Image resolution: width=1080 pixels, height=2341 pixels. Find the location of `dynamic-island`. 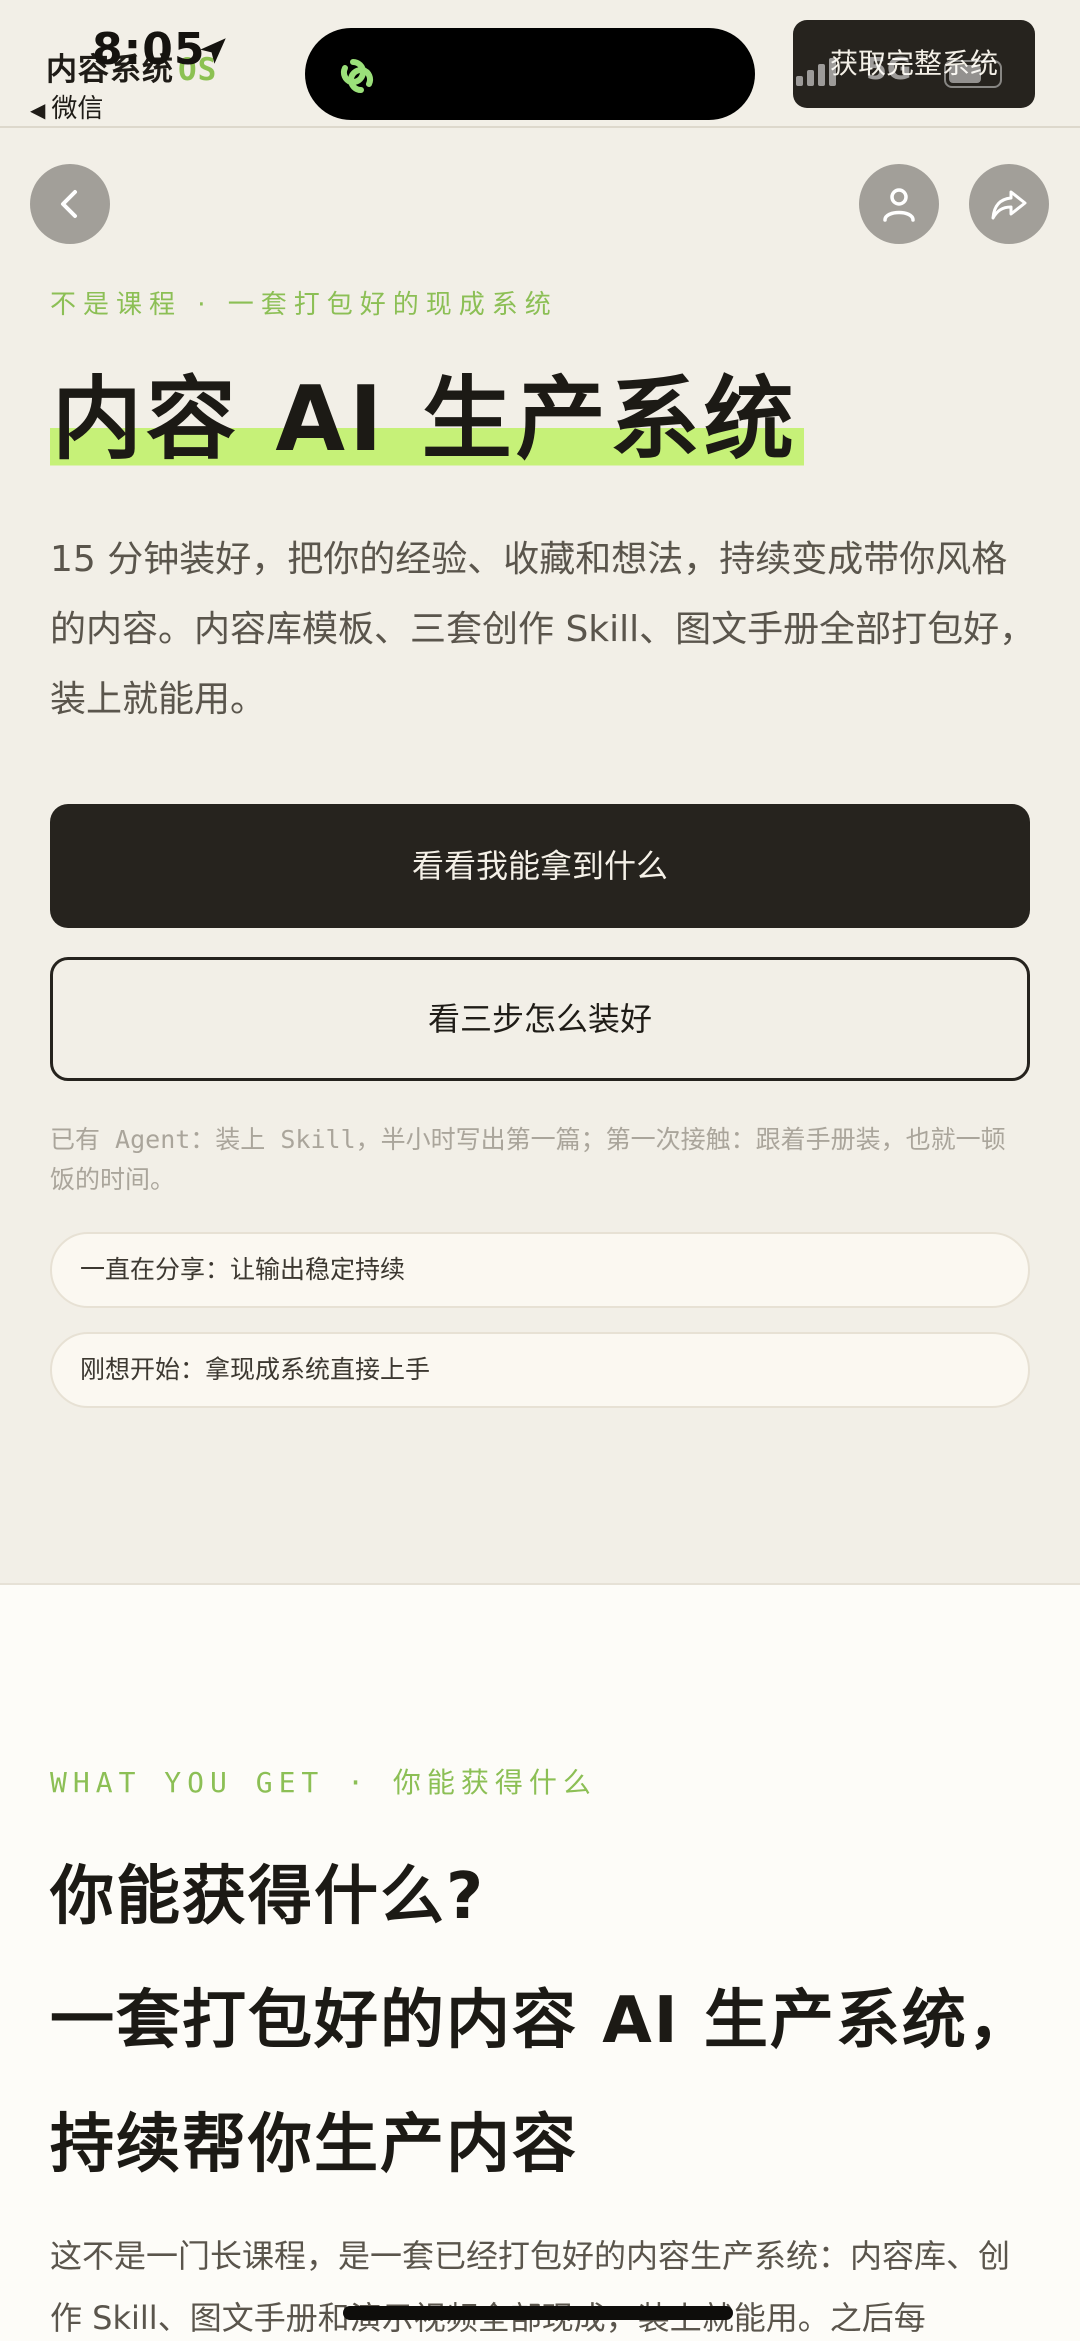

dynamic-island is located at coordinates (530, 74).